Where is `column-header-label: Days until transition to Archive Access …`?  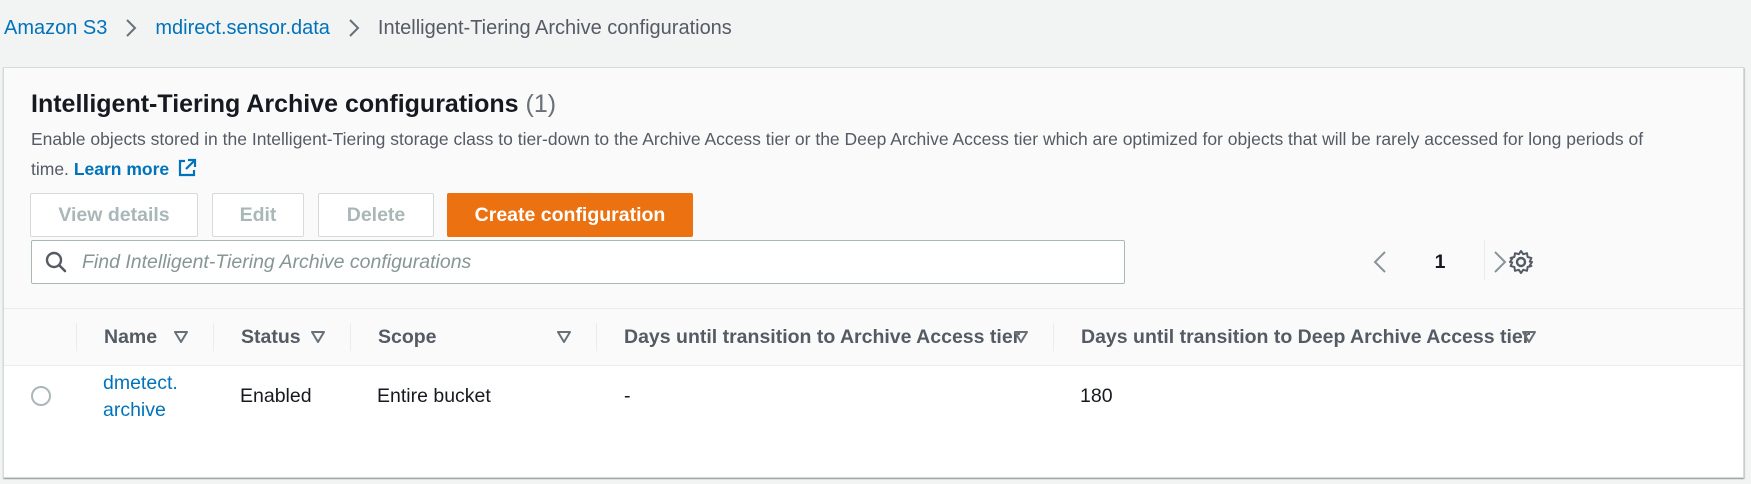 column-header-label: Days until transition to Archive Access … is located at coordinates (822, 336).